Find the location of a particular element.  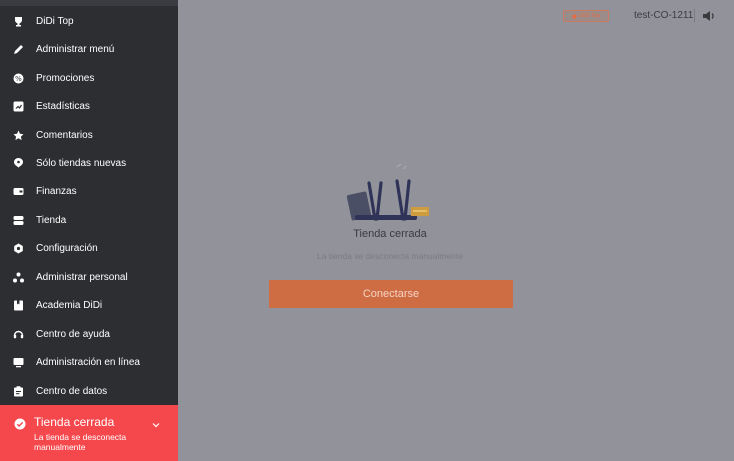

promotion-icon: % is located at coordinates (18, 78).